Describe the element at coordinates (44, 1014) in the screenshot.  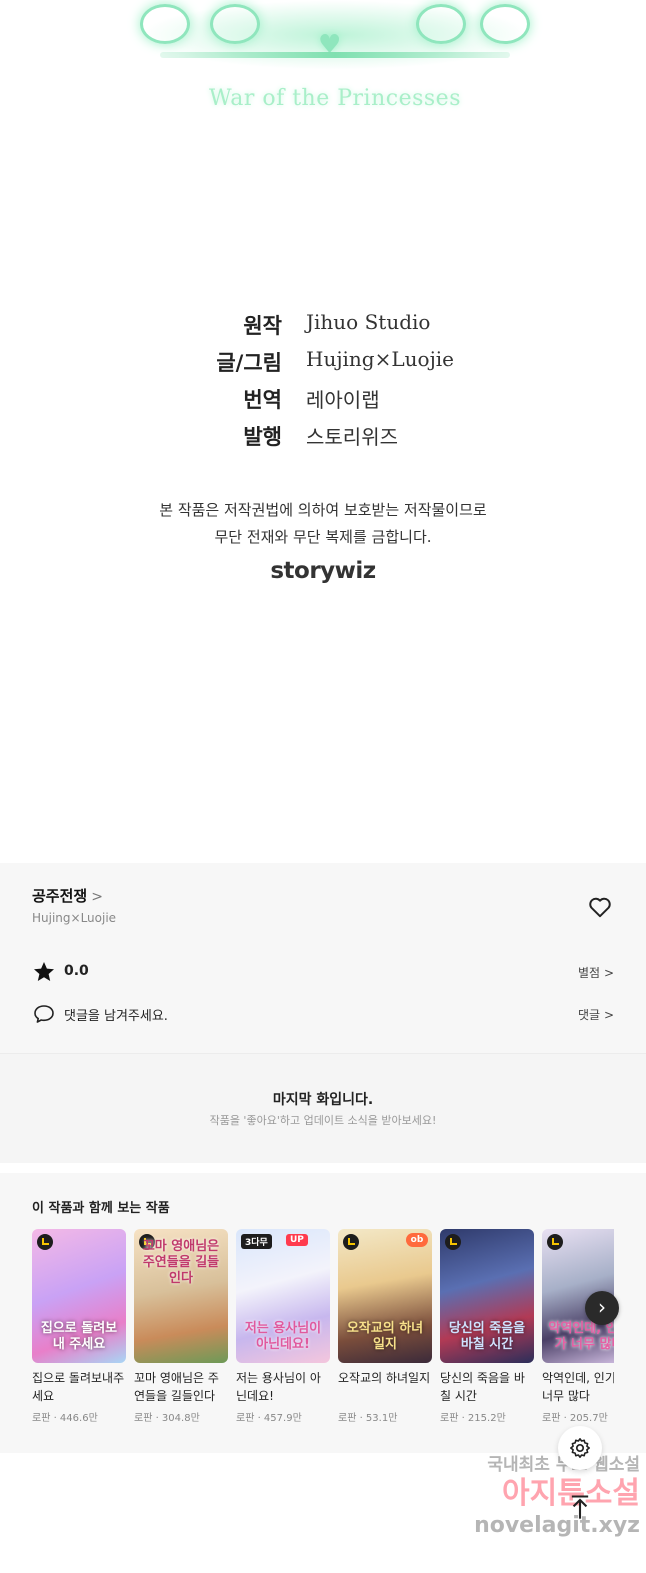
I see `comment-icon` at that location.